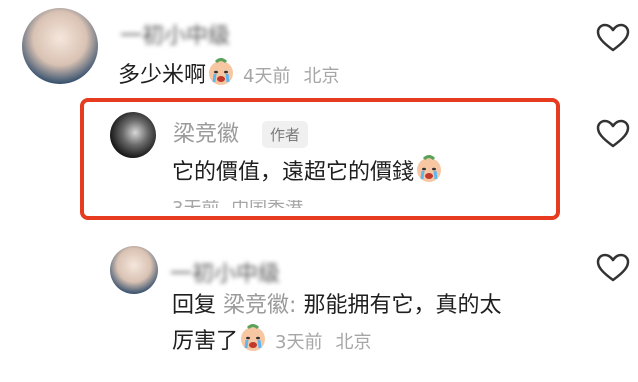 Image resolution: width=638 pixels, height=382 pixels. Describe the element at coordinates (293, 172) in the screenshot. I see `comment-body: 它的價值，遠超它的價錢` at that location.